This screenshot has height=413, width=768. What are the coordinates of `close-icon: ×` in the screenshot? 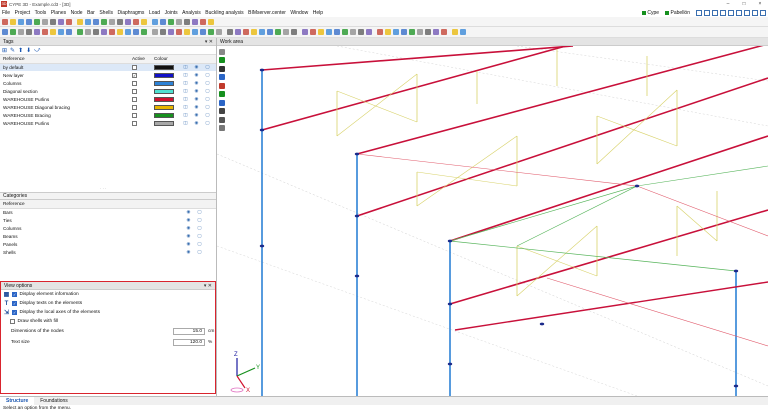 It's located at (760, 4).